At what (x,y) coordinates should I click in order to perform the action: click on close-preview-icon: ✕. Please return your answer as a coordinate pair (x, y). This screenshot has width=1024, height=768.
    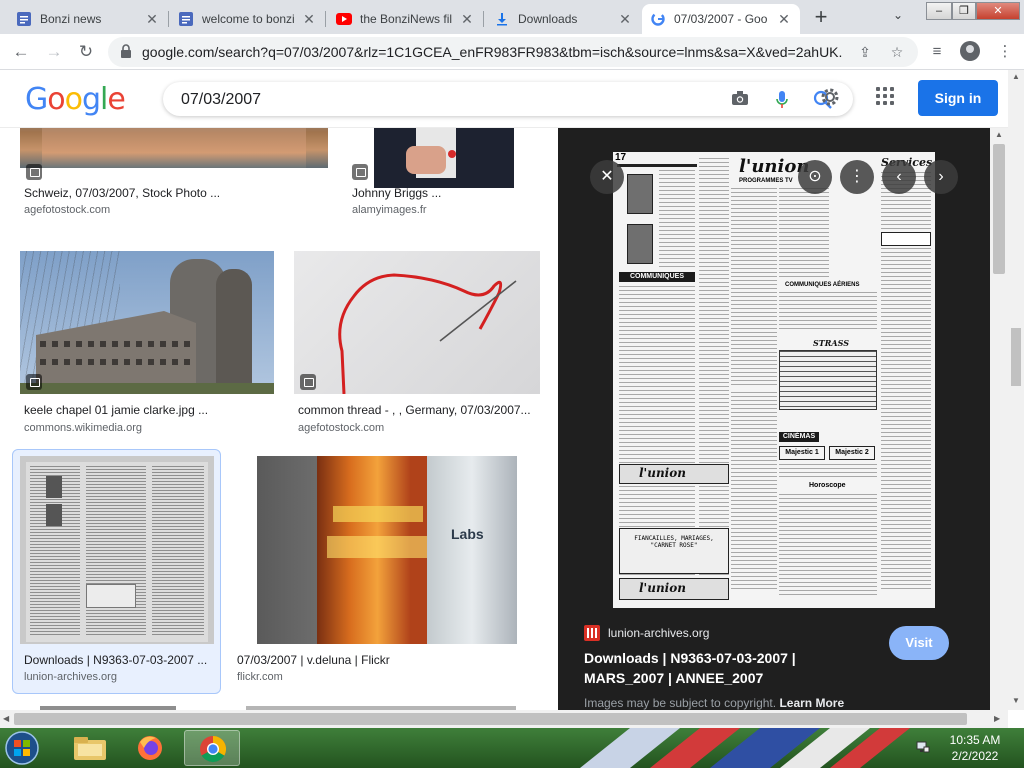
    Looking at the image, I should click on (607, 177).